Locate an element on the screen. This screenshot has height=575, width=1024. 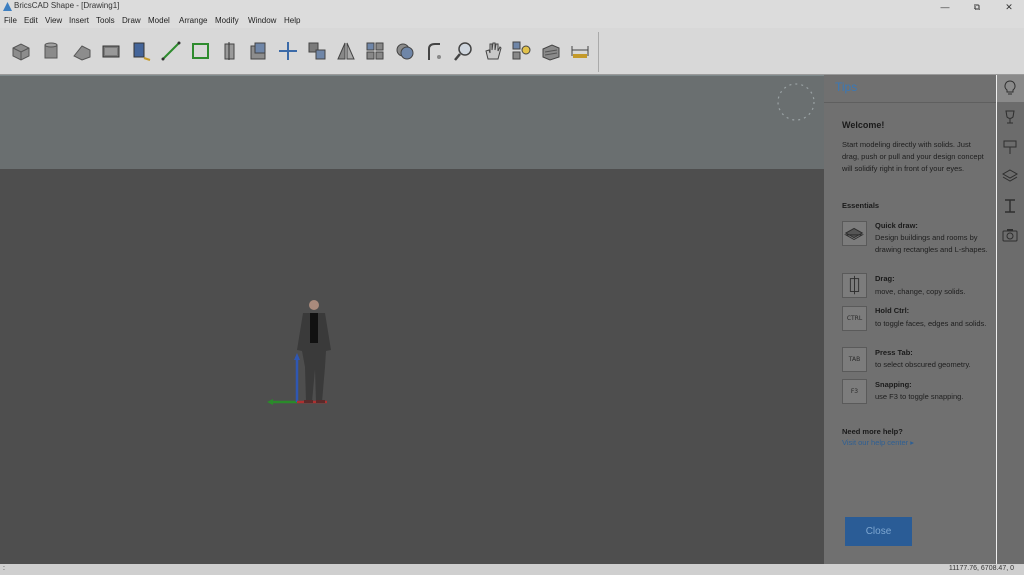
press-tab-title: Press Tab: is located at coordinates (894, 352).